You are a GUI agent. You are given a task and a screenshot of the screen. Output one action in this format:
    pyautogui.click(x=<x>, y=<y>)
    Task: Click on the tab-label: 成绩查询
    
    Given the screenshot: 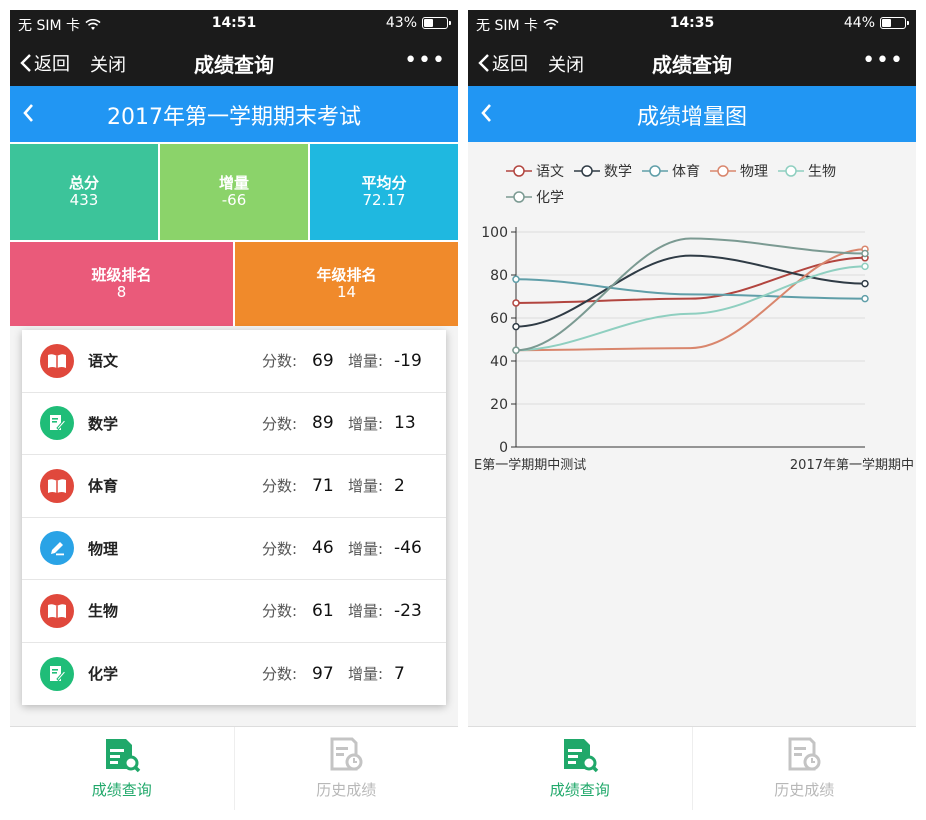 What is the action you would take?
    pyautogui.click(x=579, y=790)
    